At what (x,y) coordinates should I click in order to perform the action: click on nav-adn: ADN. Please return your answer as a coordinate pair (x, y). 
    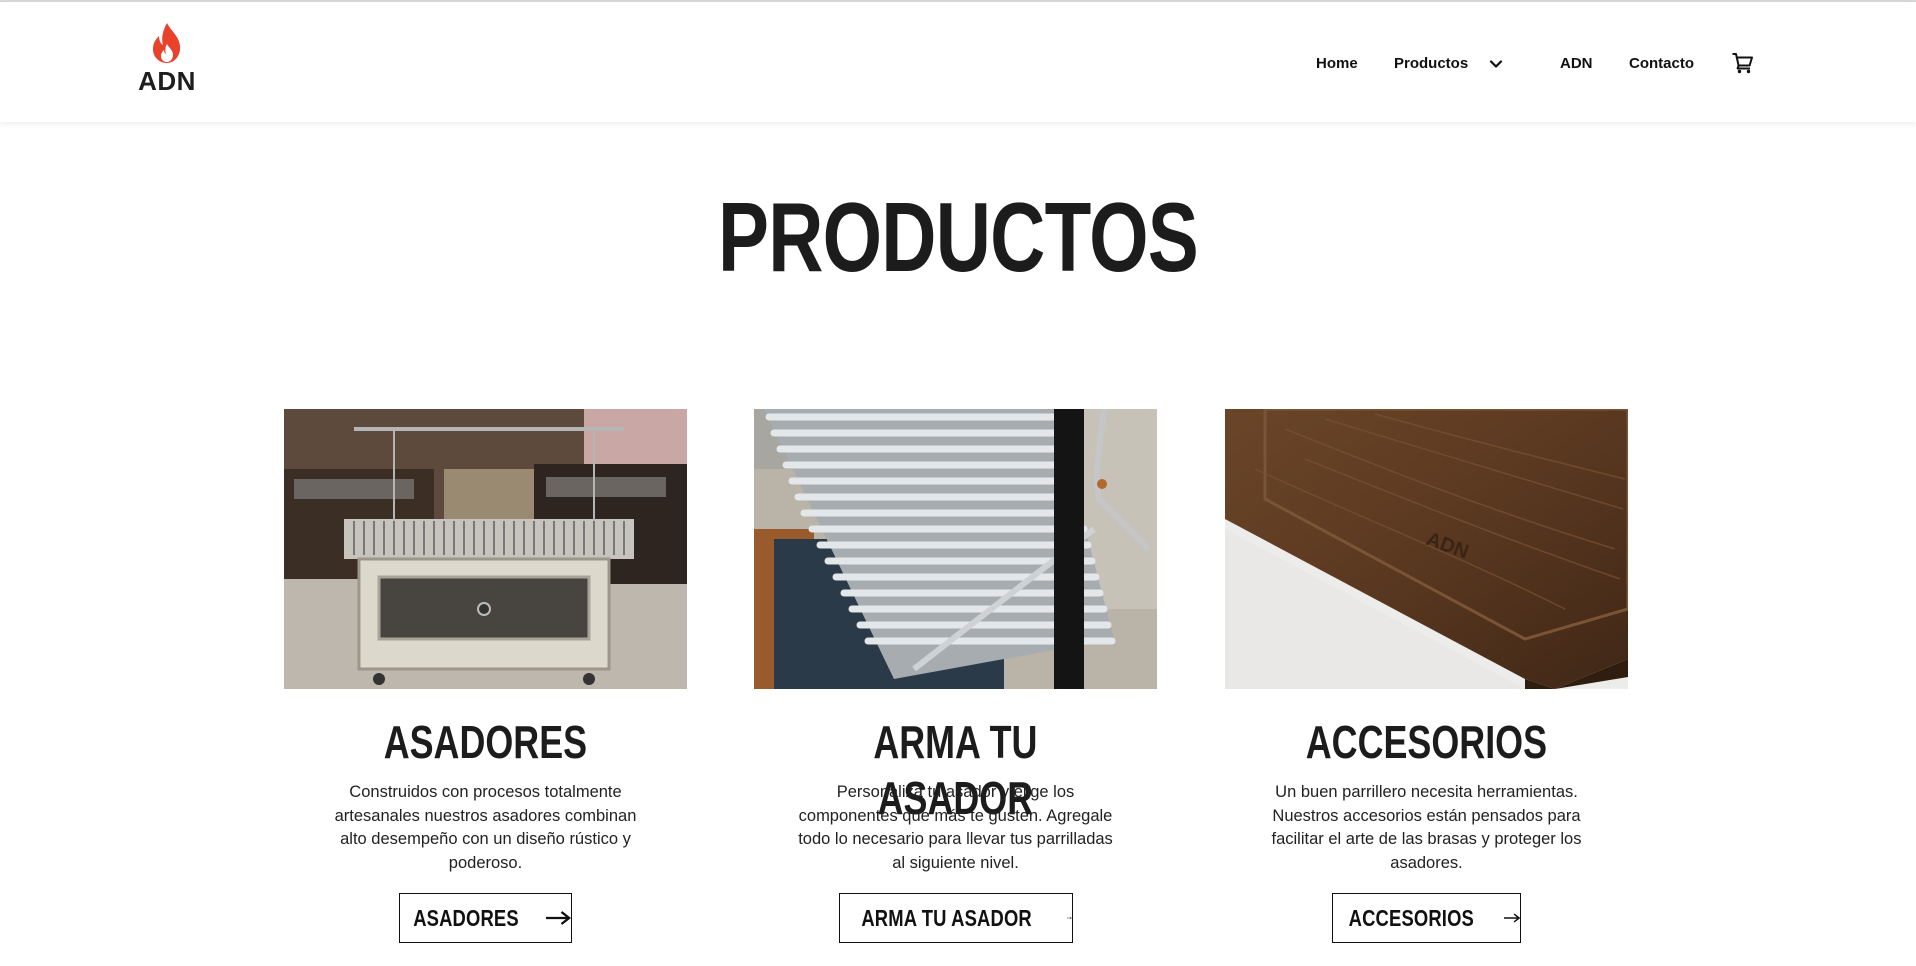
    Looking at the image, I should click on (1576, 64).